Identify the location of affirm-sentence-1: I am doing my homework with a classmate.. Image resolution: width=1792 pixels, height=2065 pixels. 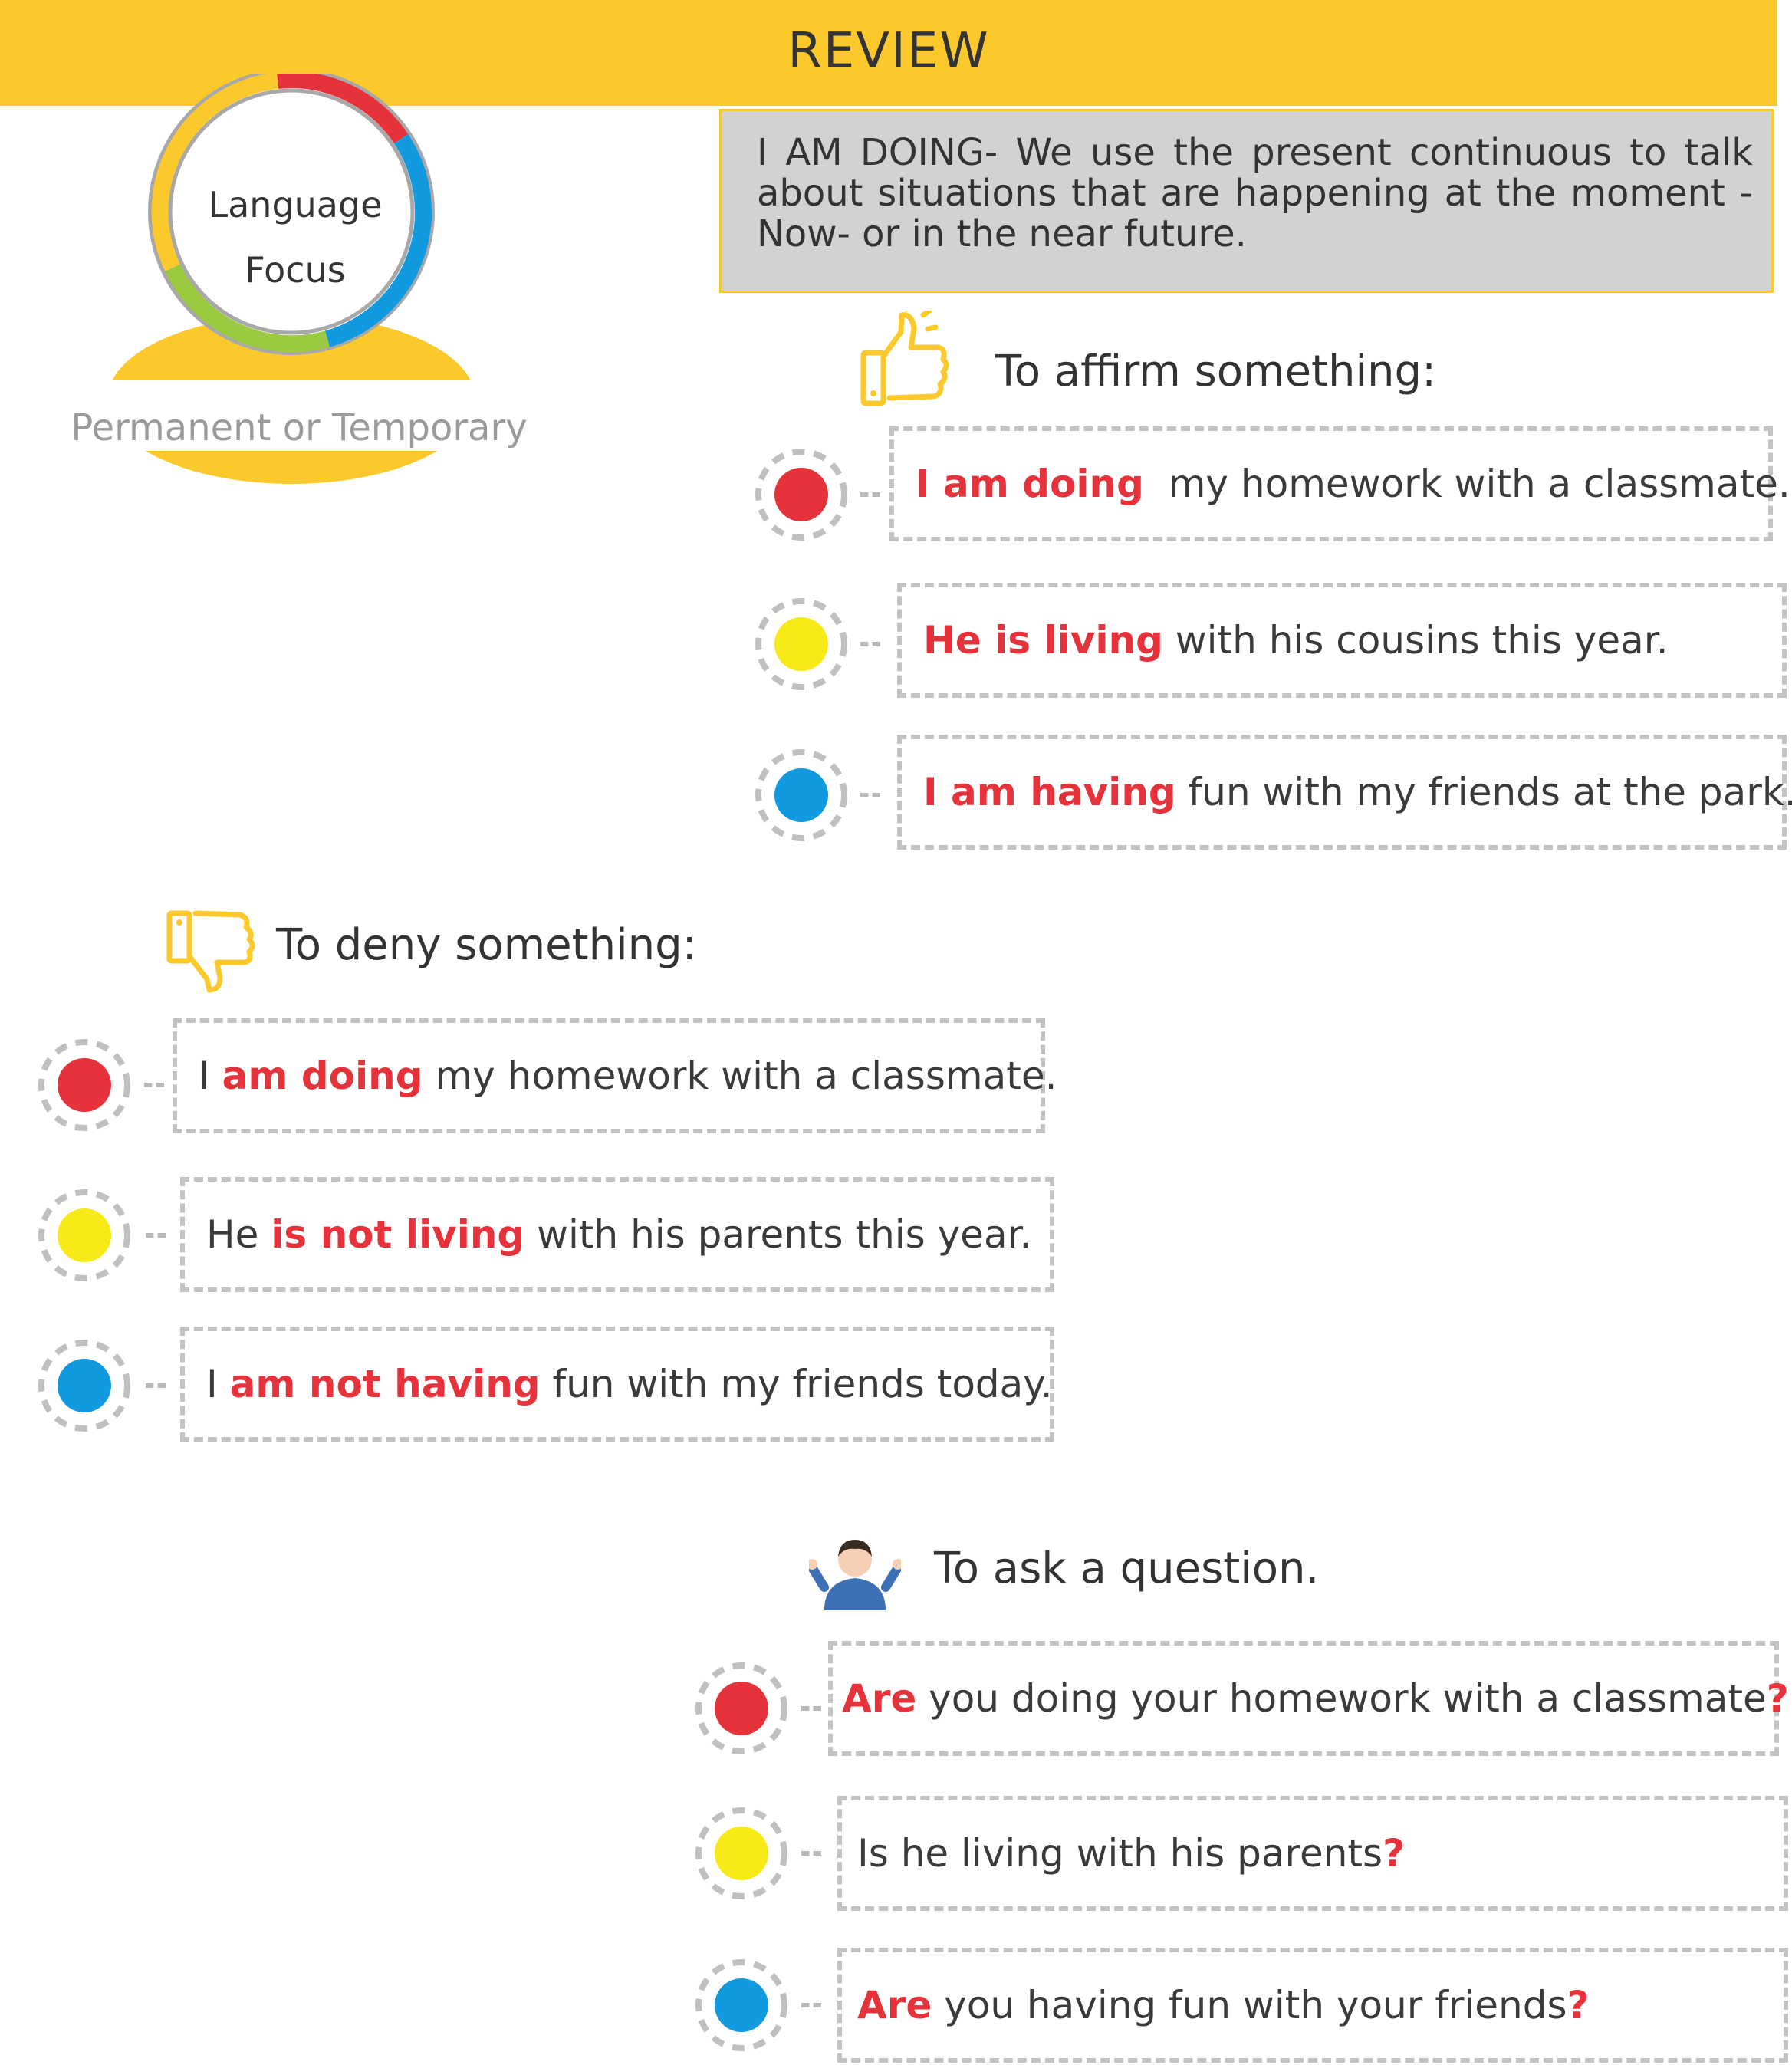
(1339, 483).